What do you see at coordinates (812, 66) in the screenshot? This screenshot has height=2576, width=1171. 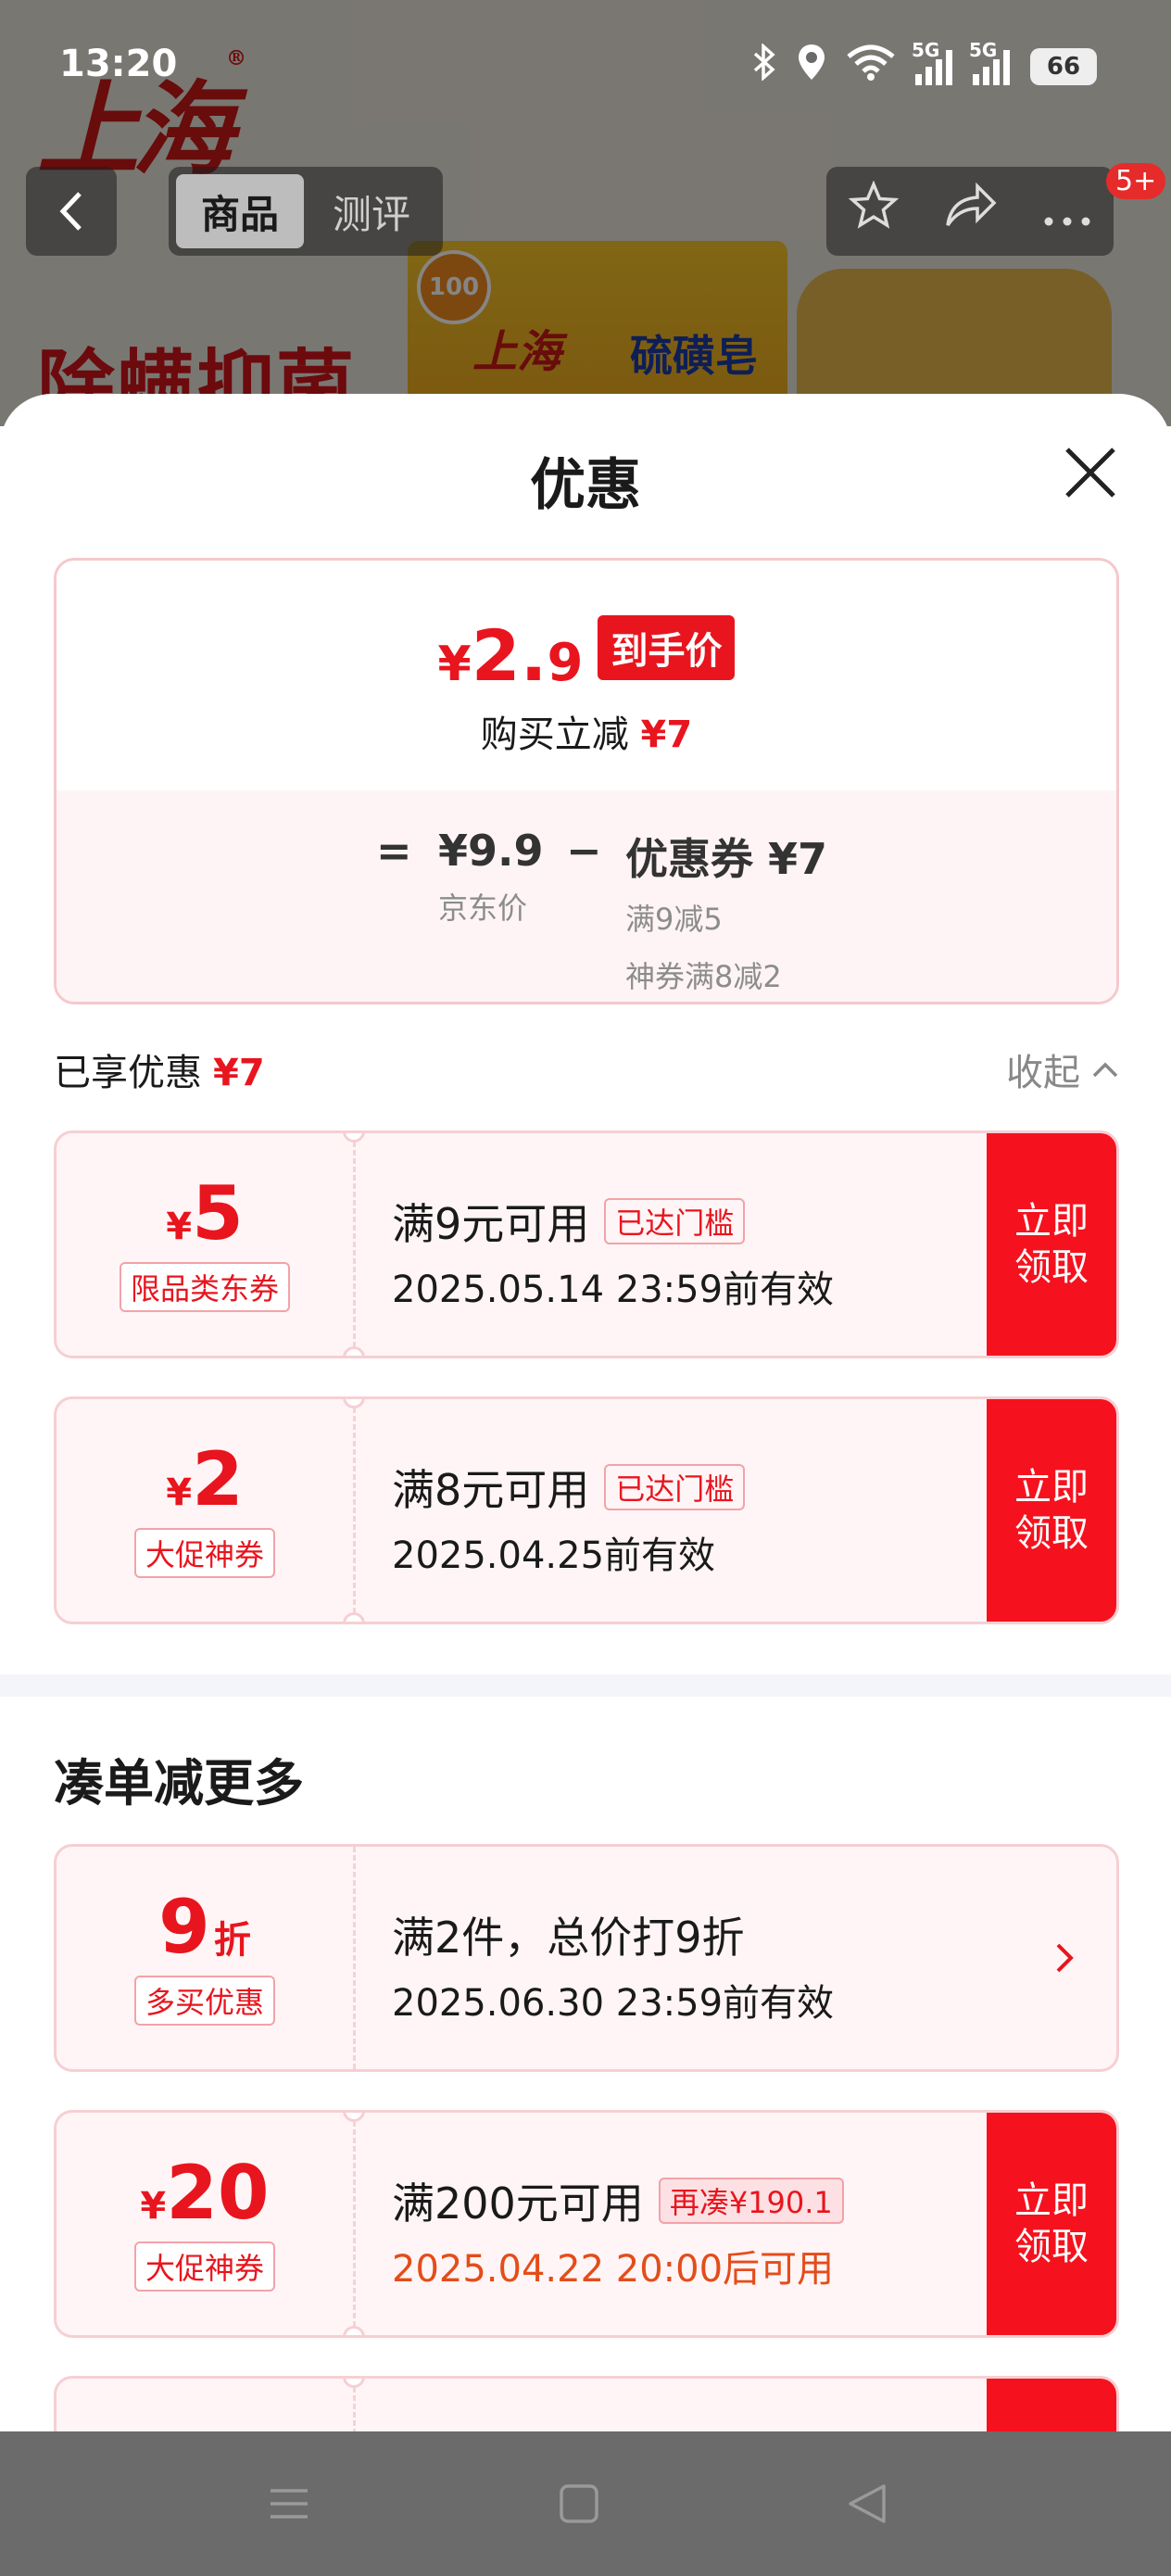 I see `location-icon` at bounding box center [812, 66].